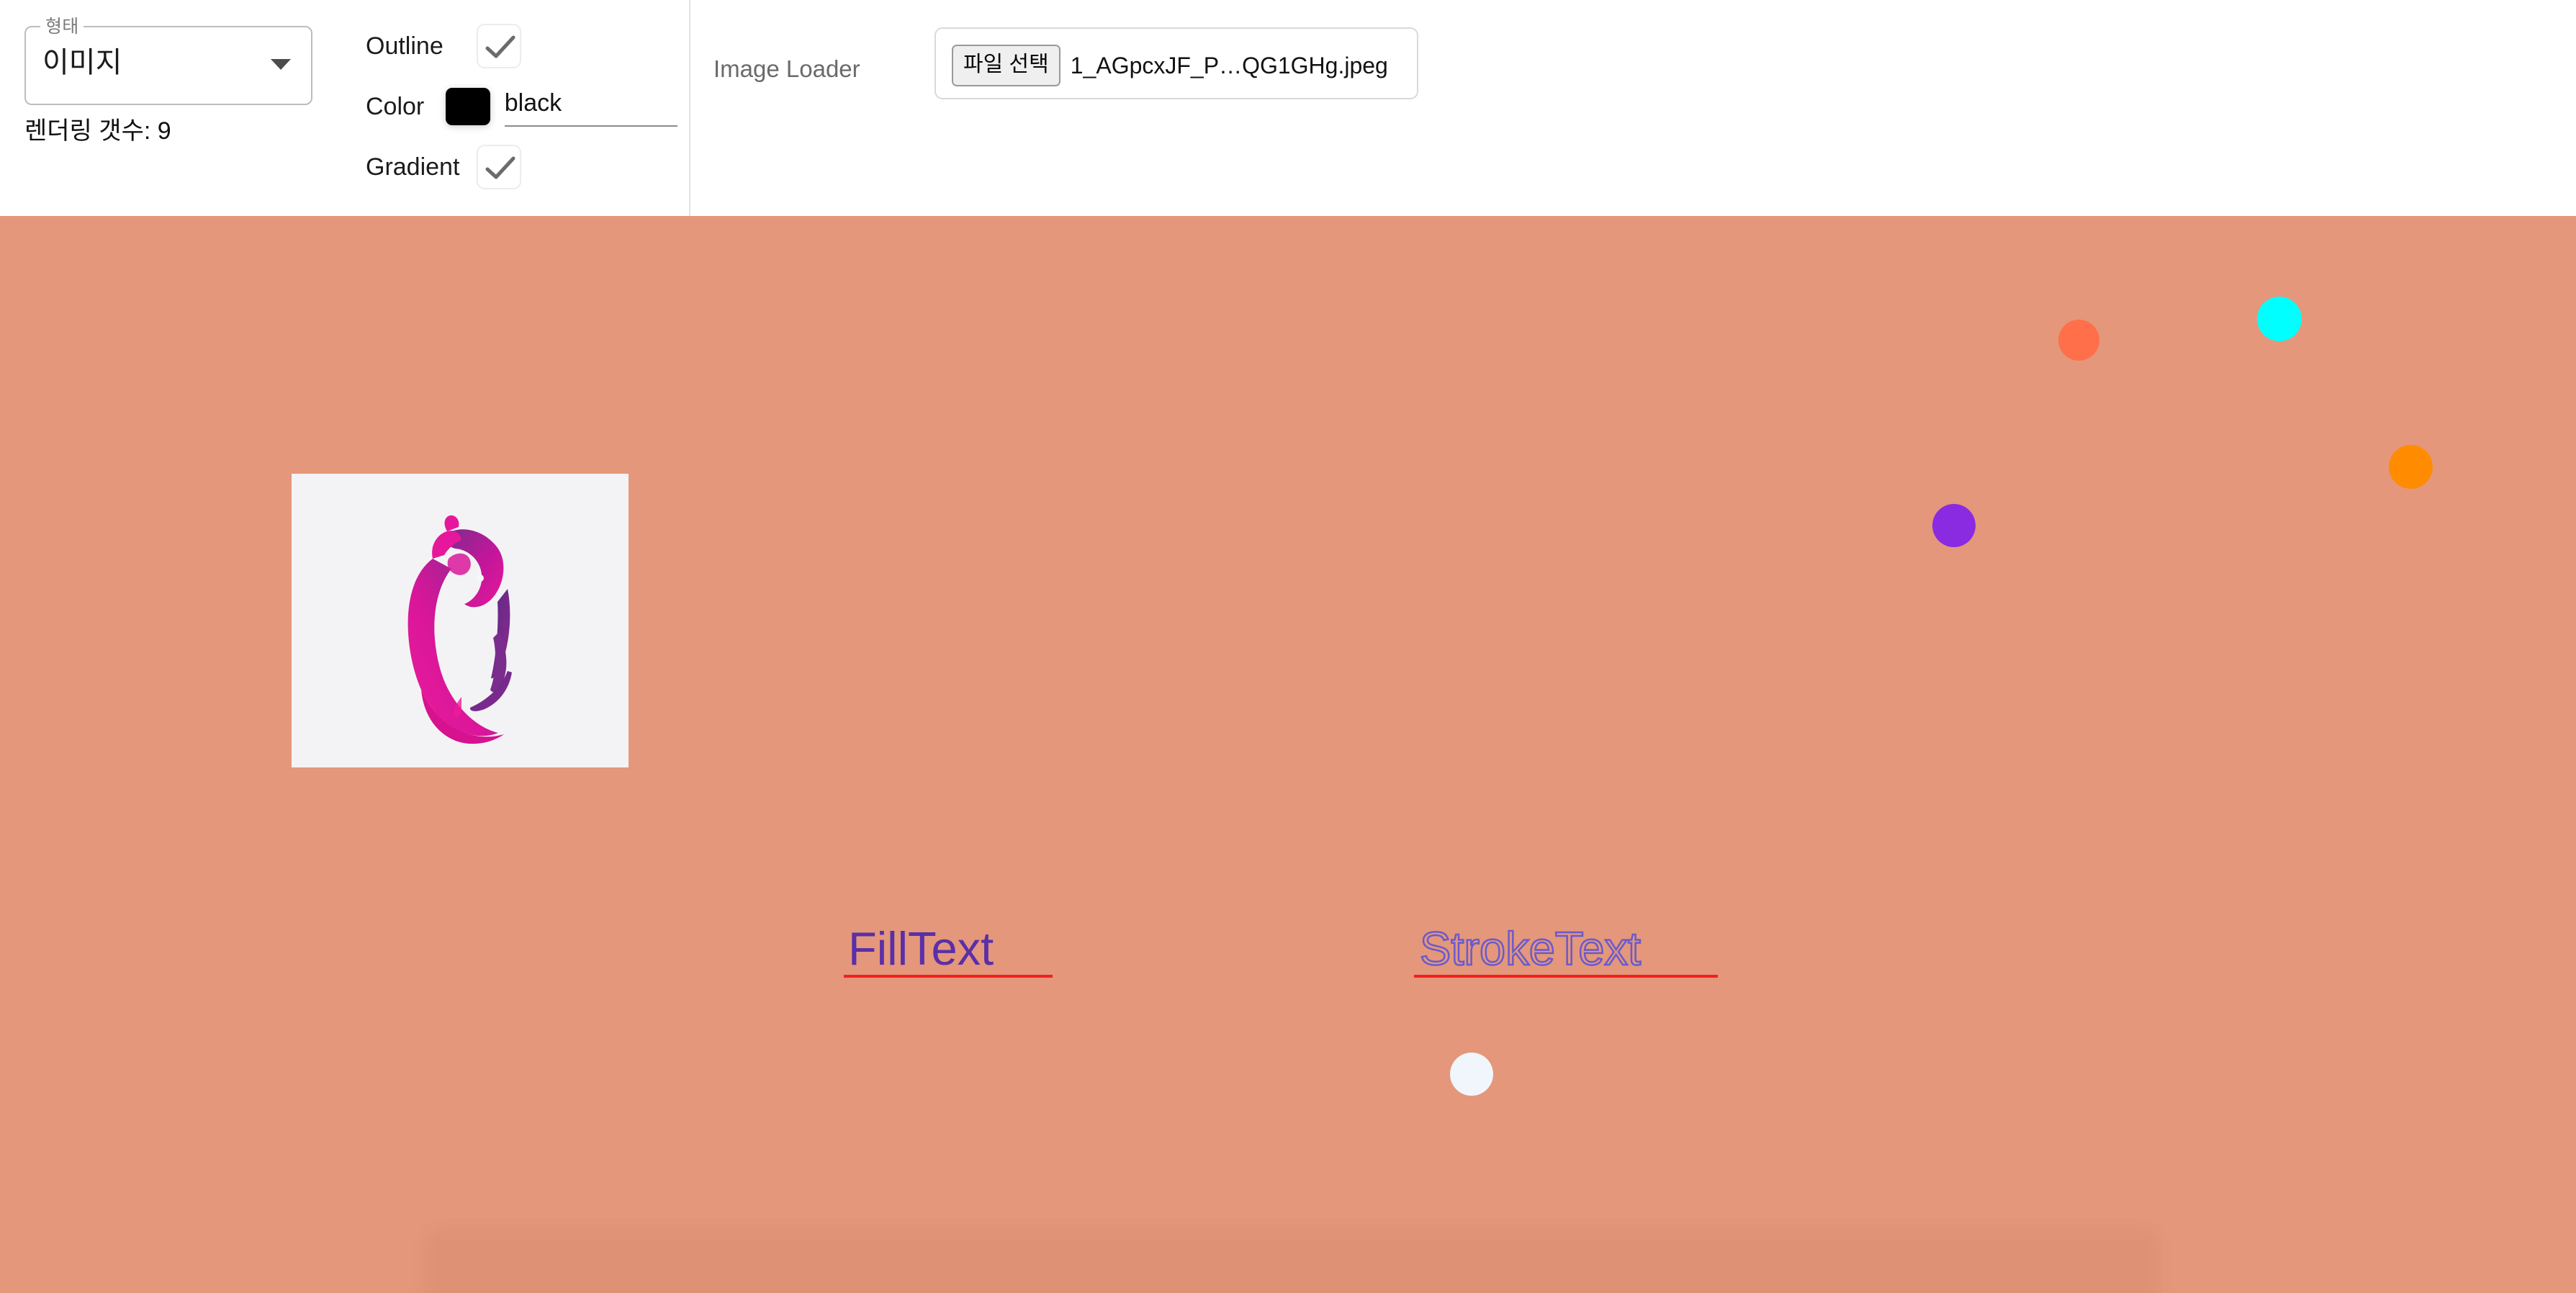  I want to click on shape-select-value: 이미지, so click(82, 62).